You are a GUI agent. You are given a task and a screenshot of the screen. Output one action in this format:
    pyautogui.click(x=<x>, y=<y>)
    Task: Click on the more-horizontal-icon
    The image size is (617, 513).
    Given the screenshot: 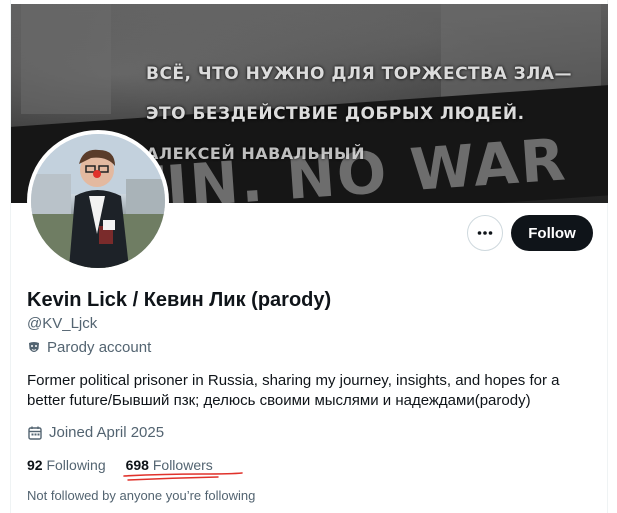 What is the action you would take?
    pyautogui.click(x=485, y=233)
    